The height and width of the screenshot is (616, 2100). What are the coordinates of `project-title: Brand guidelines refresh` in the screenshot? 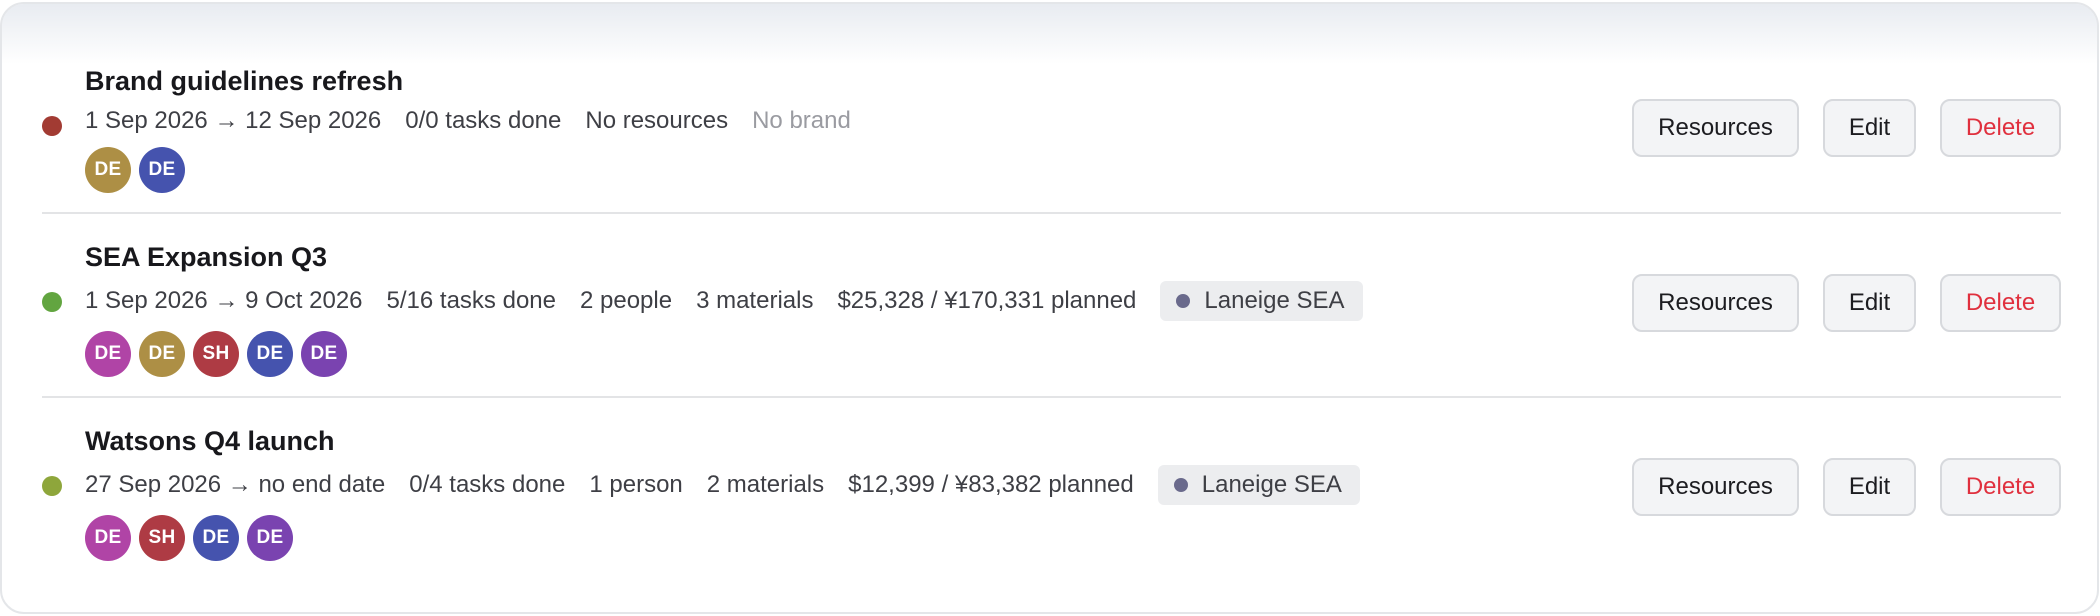 It's located at (468, 81).